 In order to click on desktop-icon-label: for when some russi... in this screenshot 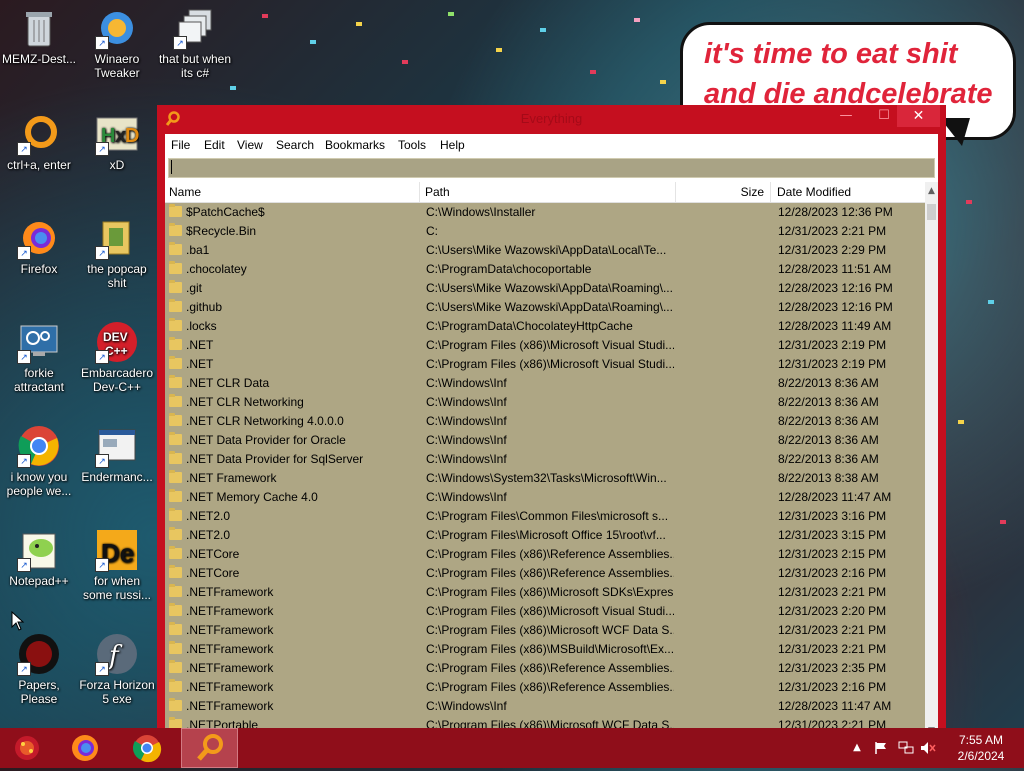, I will do `click(116, 588)`.